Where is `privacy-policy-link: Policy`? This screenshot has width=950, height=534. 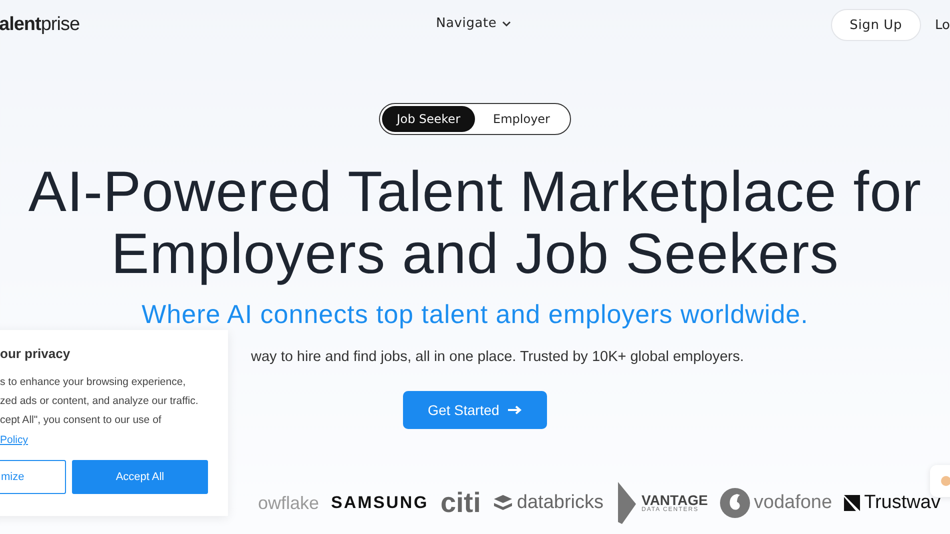 privacy-policy-link: Policy is located at coordinates (14, 440).